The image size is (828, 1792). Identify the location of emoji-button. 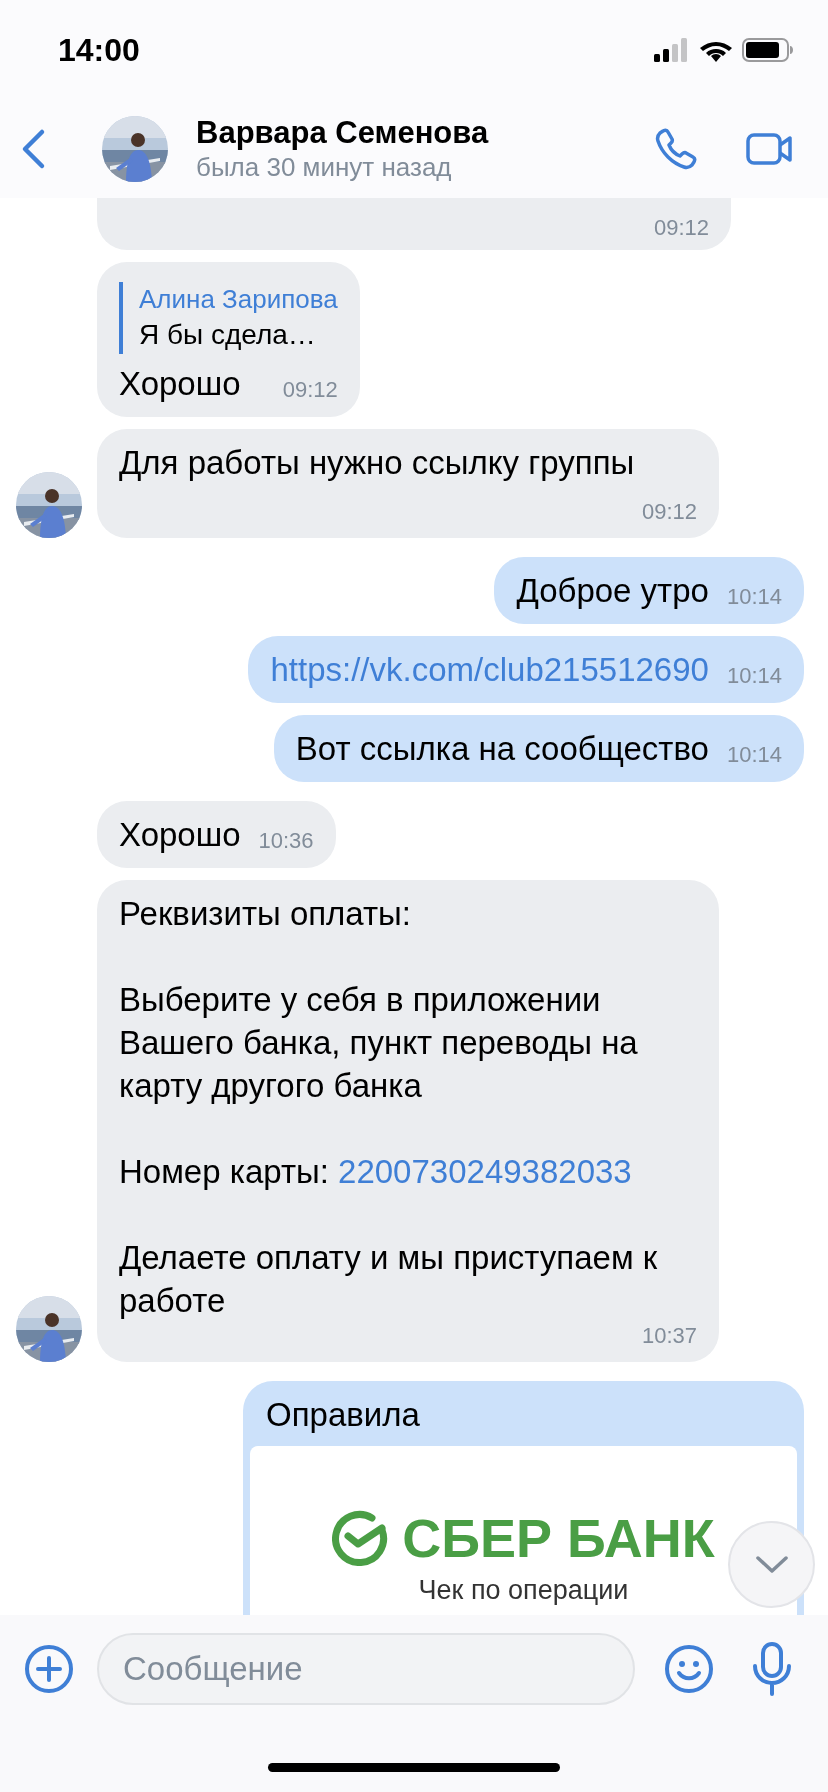
(689, 1669).